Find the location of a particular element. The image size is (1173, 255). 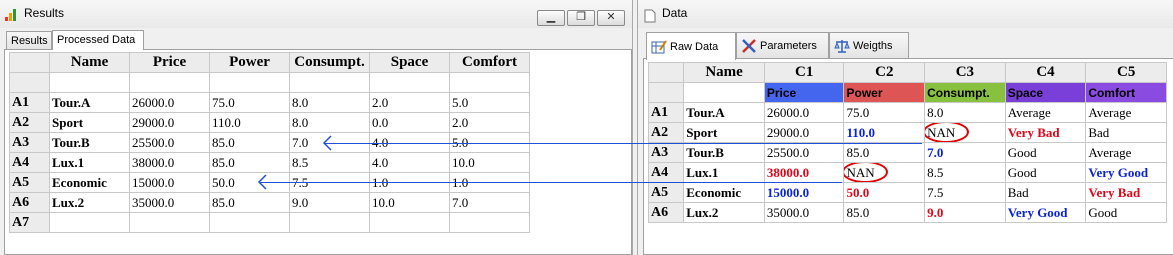

column-header: Comfort is located at coordinates (489, 62).